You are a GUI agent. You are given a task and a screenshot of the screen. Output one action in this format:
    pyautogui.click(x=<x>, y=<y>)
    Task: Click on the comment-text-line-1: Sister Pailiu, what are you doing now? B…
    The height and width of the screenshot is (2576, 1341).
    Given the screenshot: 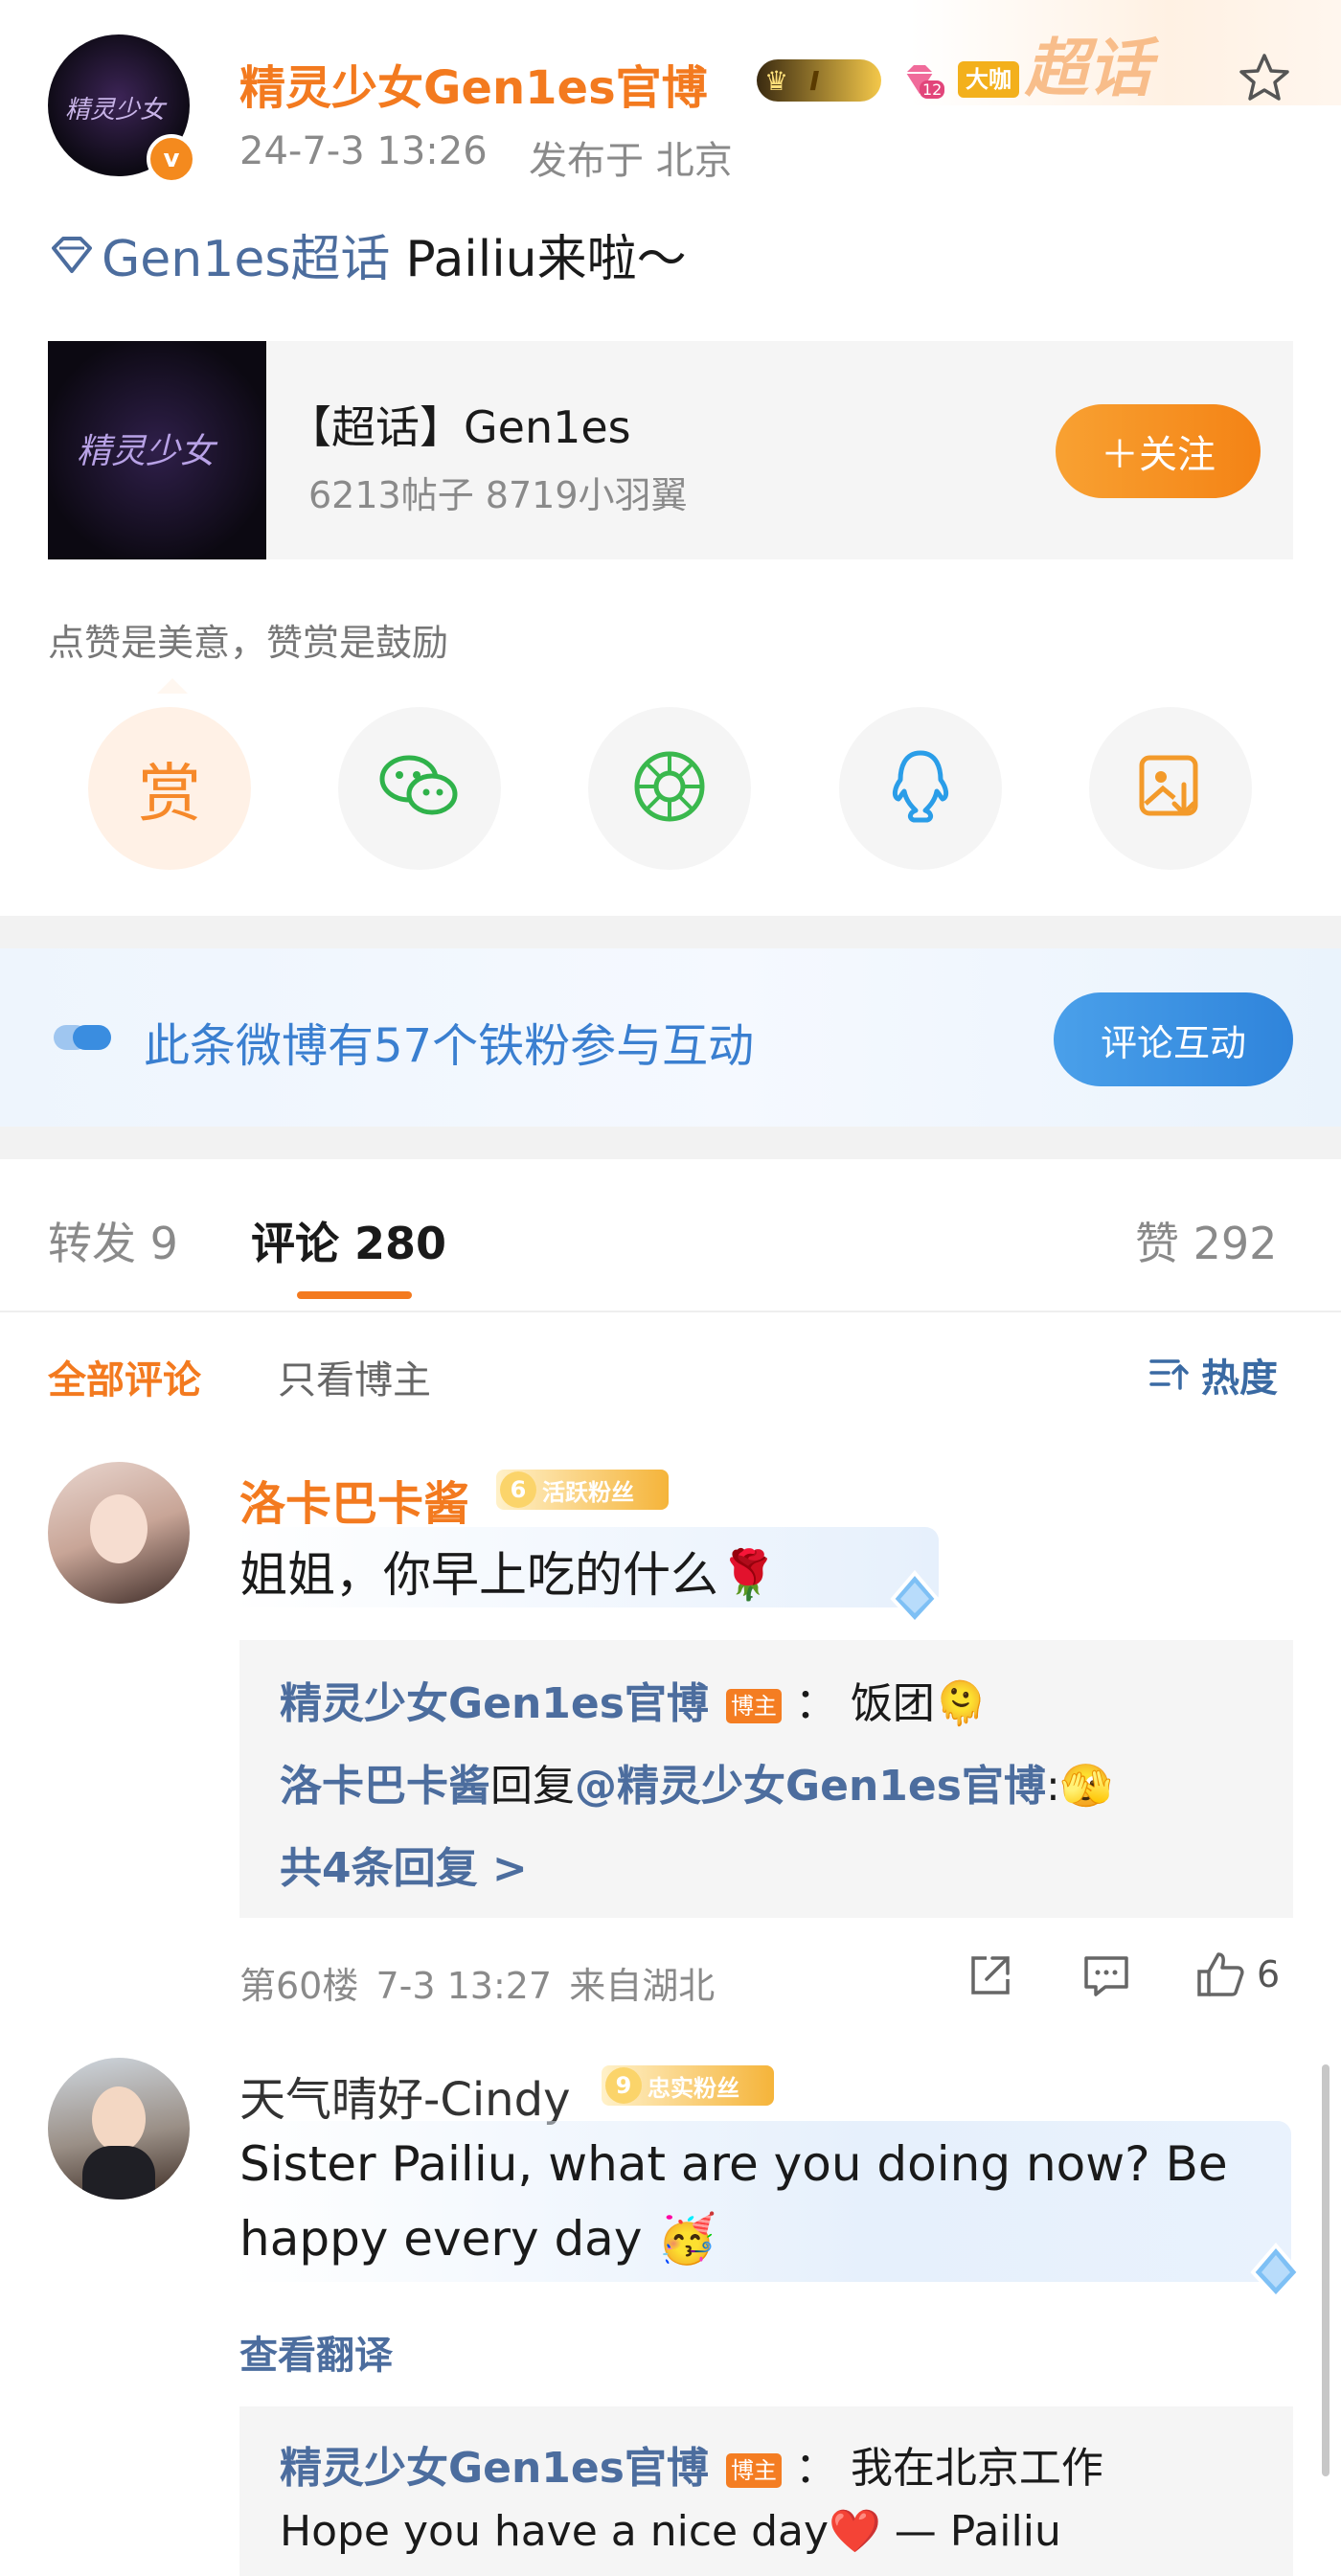 What is the action you would take?
    pyautogui.click(x=733, y=2164)
    